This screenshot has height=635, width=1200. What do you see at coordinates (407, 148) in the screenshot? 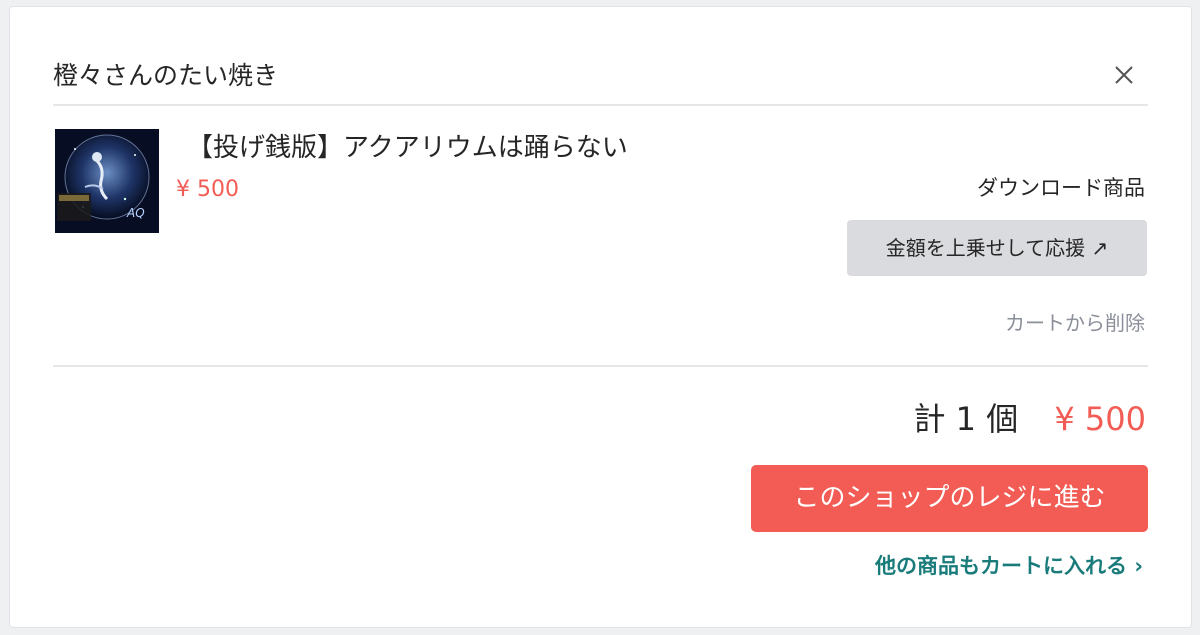
I see `product-title: 【投げ銭版】アクアリウムは踊らない` at bounding box center [407, 148].